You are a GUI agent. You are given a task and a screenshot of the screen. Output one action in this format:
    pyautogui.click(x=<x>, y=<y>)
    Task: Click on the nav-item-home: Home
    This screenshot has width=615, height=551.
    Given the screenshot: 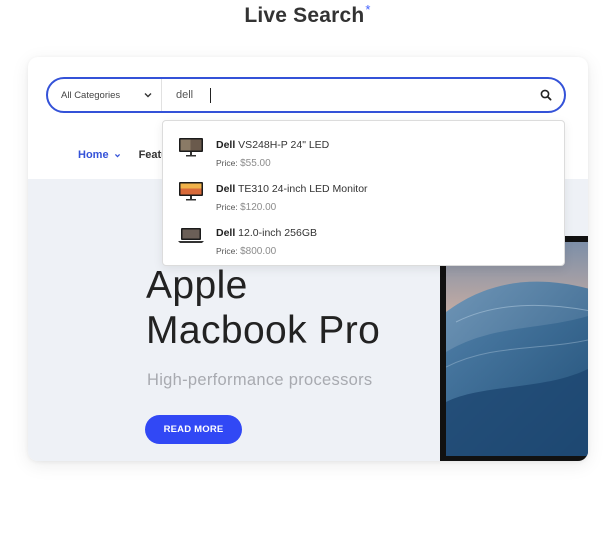 What is the action you would take?
    pyautogui.click(x=99, y=155)
    